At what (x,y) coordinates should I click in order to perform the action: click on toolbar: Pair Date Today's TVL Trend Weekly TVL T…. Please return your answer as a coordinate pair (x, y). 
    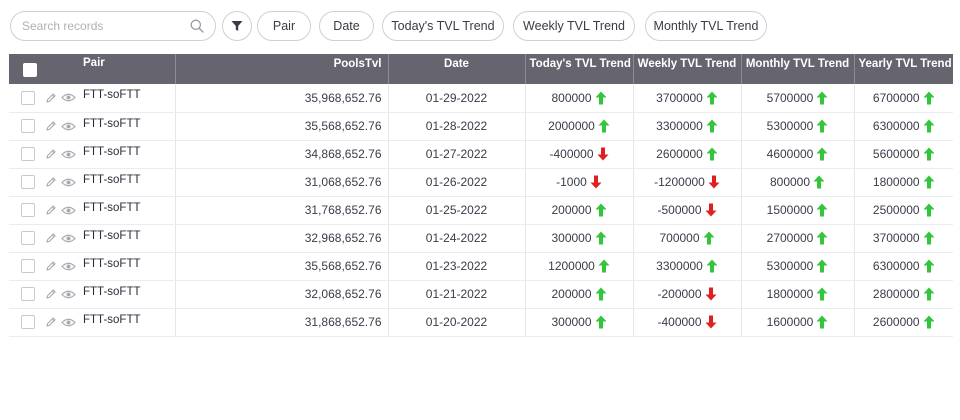
    Looking at the image, I should click on (388, 26).